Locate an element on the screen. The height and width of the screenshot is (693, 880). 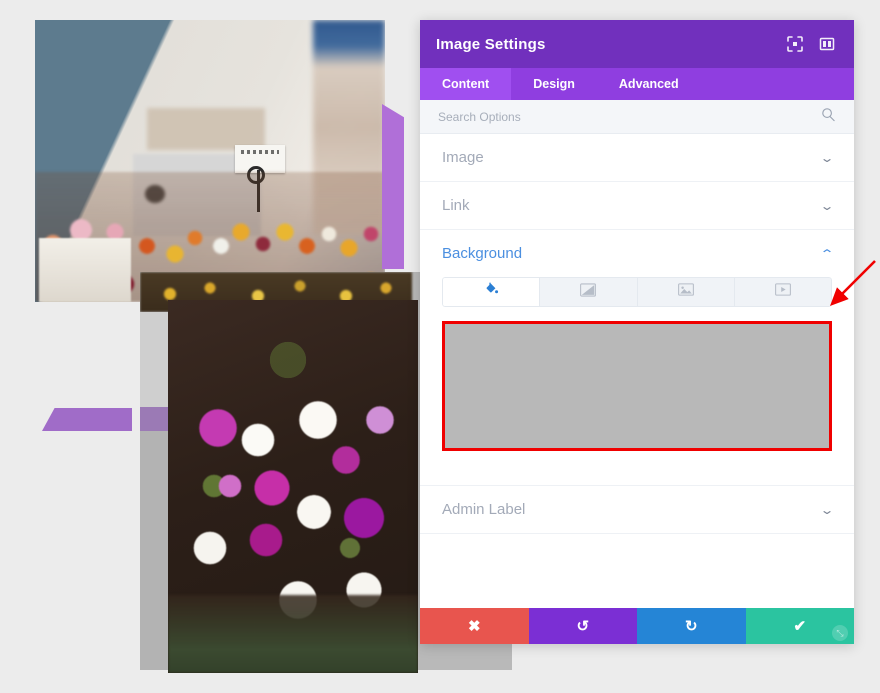
resize-handle: ⤡ is located at coordinates (840, 633).